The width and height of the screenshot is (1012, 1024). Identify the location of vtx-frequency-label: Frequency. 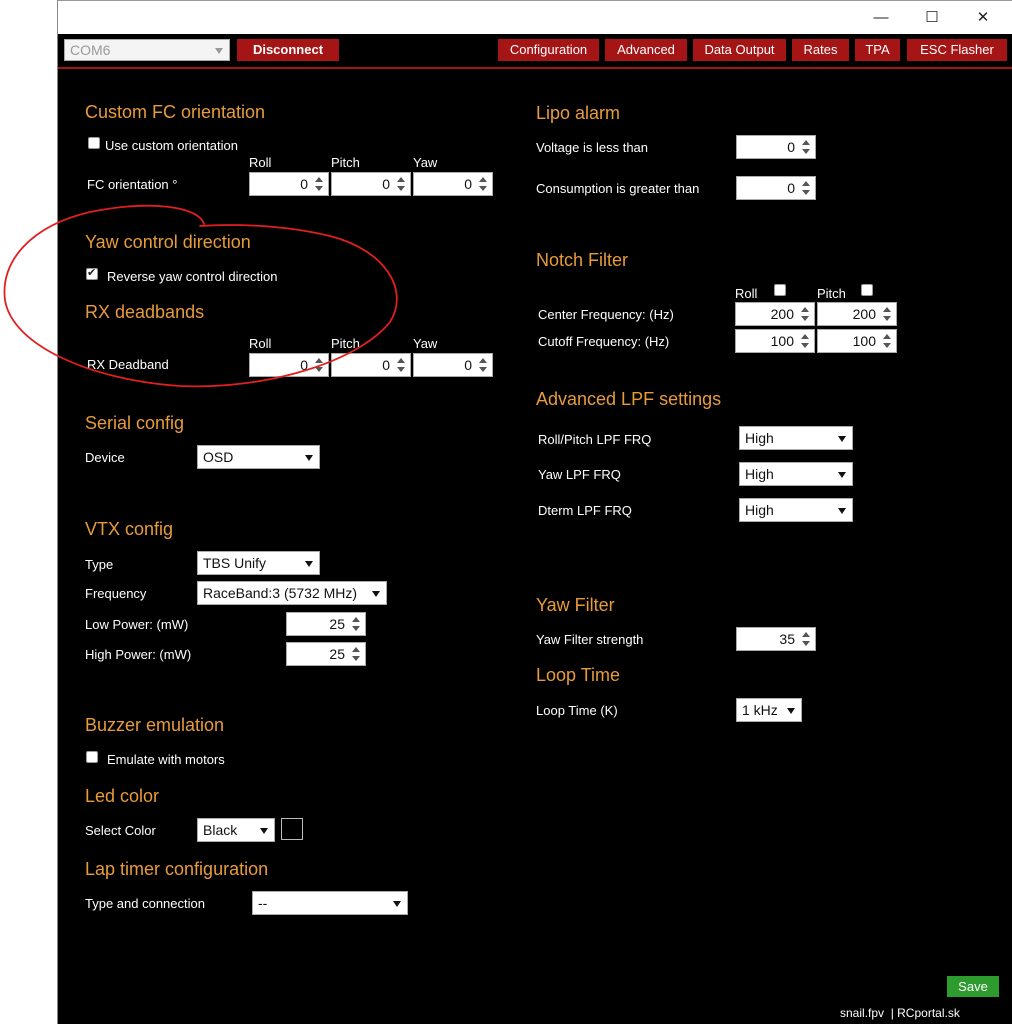
(116, 593).